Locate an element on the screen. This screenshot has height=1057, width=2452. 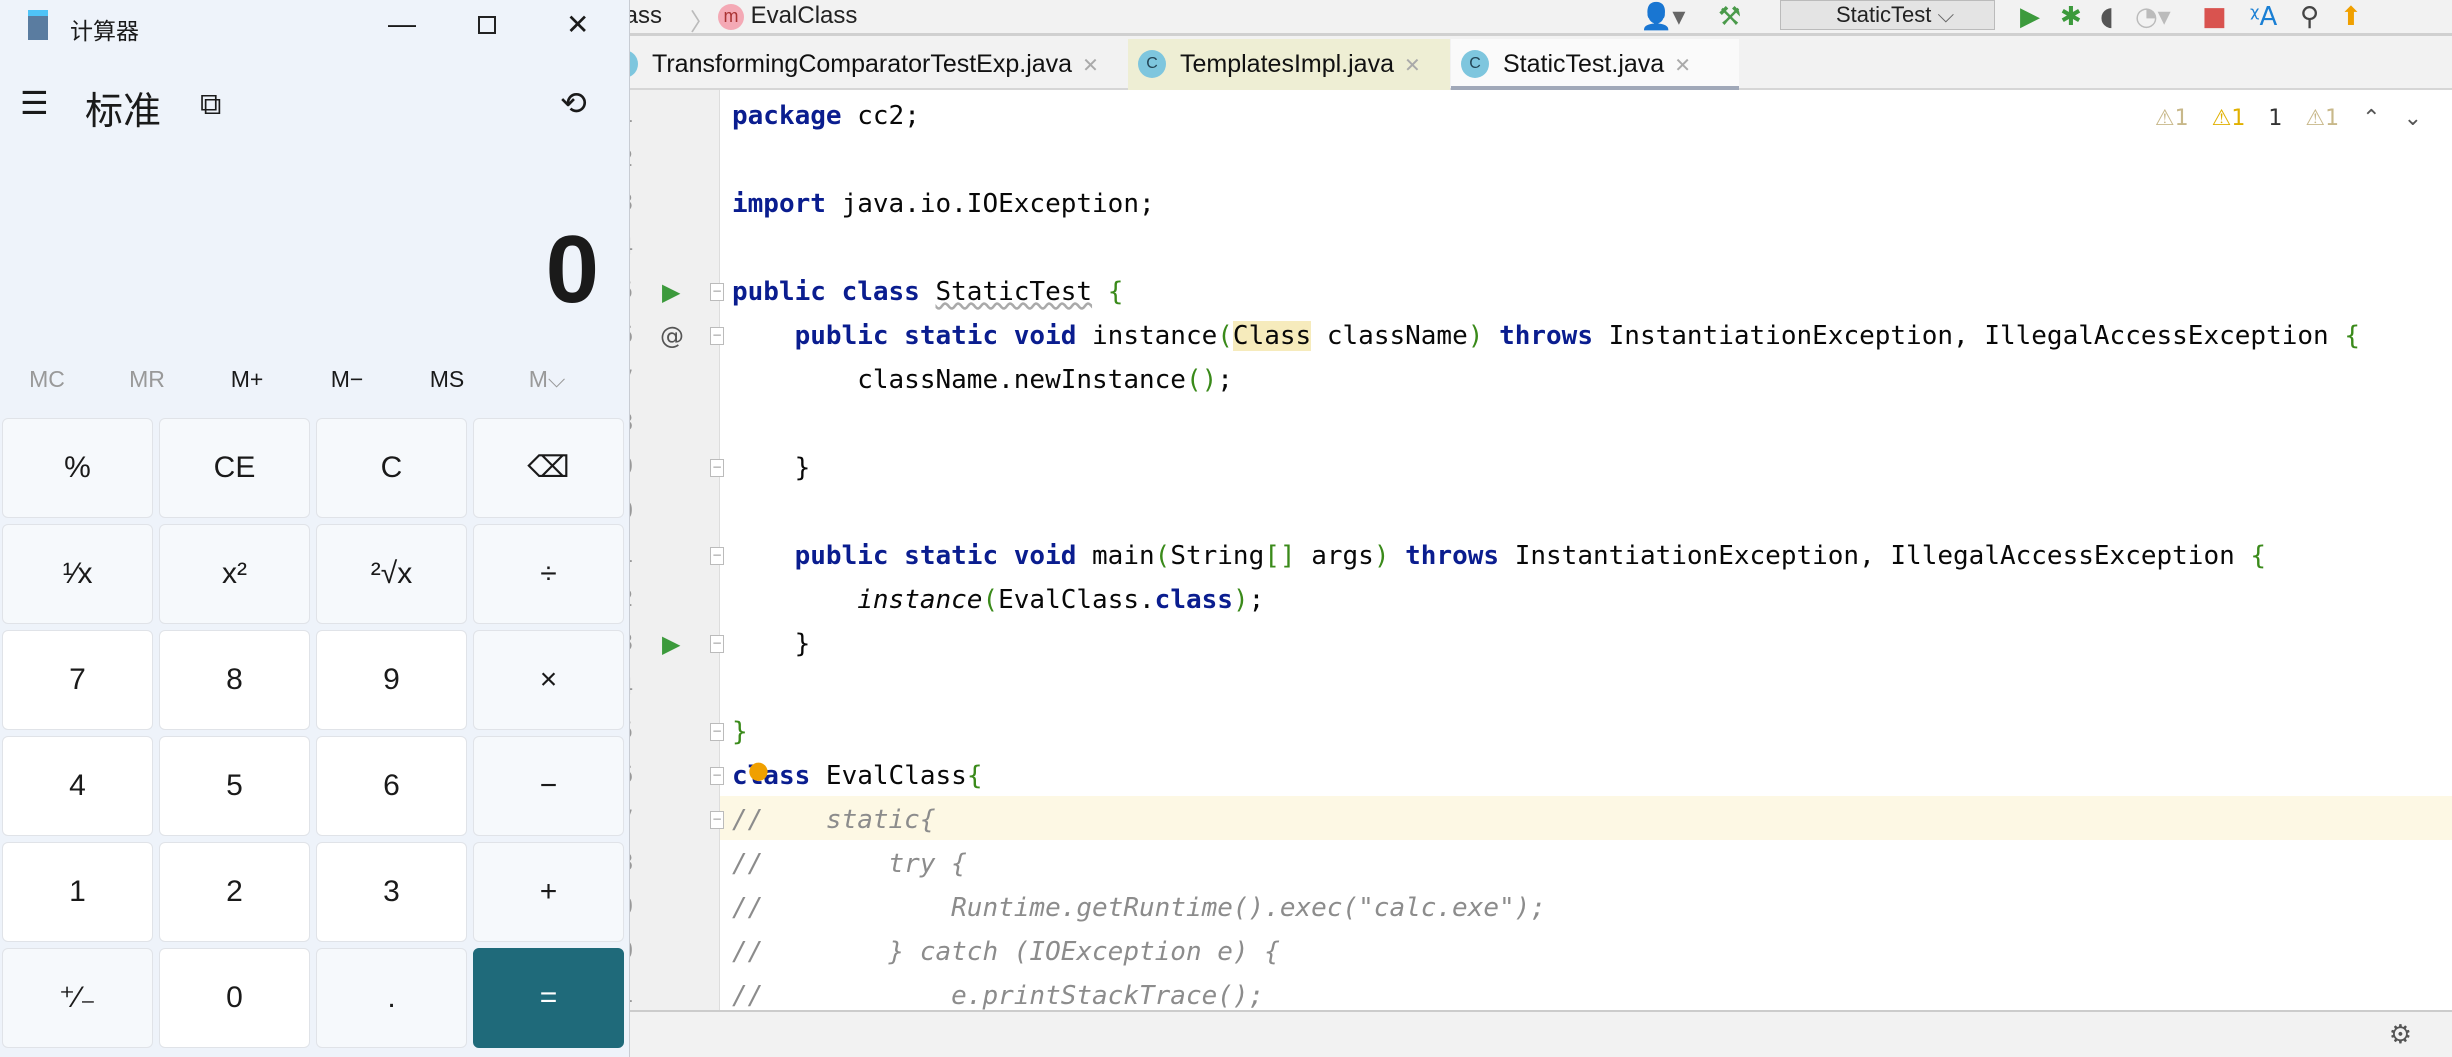
code-token: EvalClass is located at coordinates (888, 776).